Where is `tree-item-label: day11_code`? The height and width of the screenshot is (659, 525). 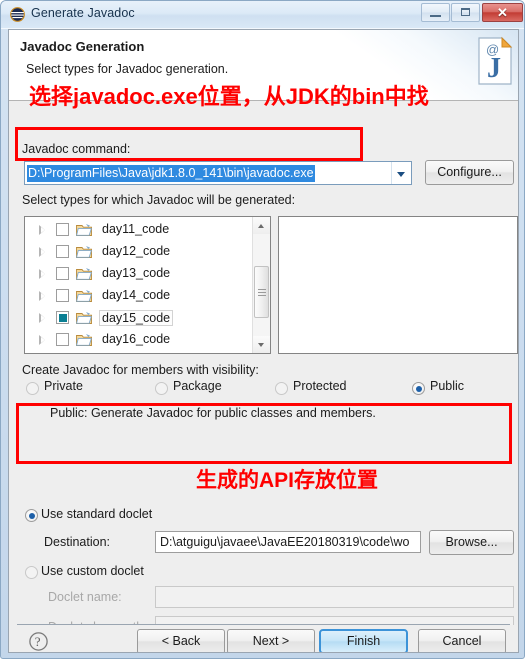 tree-item-label: day11_code is located at coordinates (135, 229).